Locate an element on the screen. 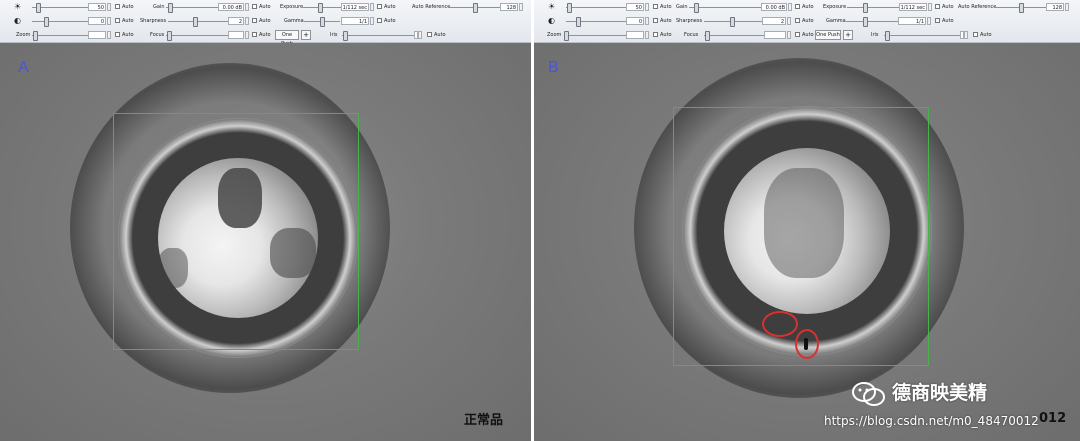  exposure-slider is located at coordinates (873, 7).